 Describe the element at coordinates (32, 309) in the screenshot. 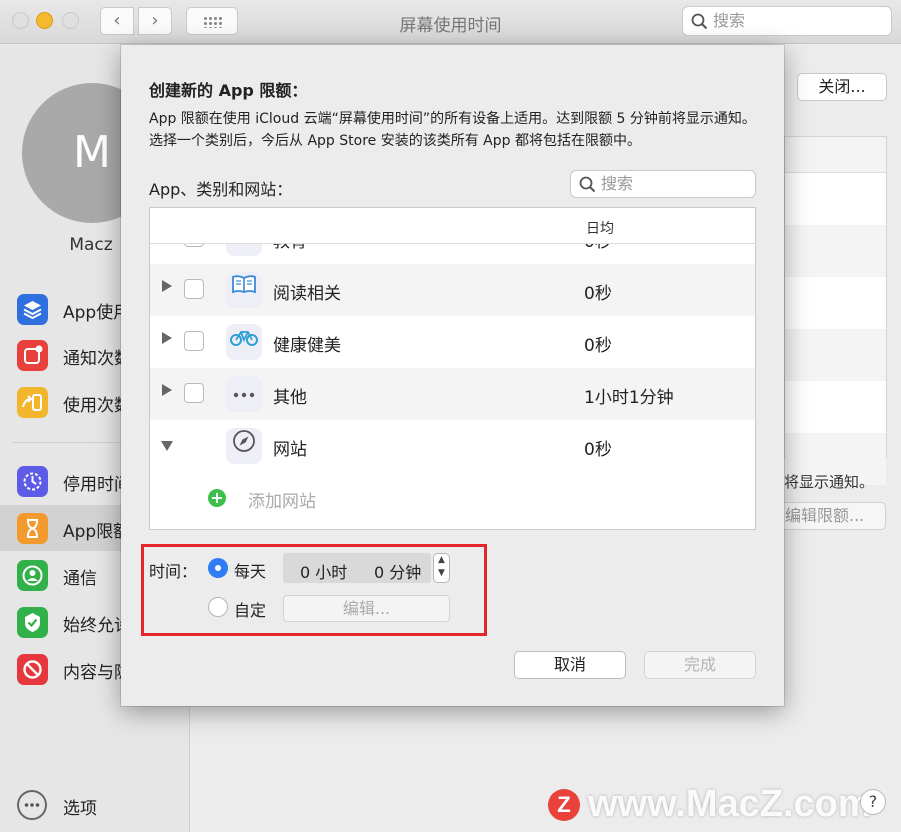

I see `stack-icon` at that location.